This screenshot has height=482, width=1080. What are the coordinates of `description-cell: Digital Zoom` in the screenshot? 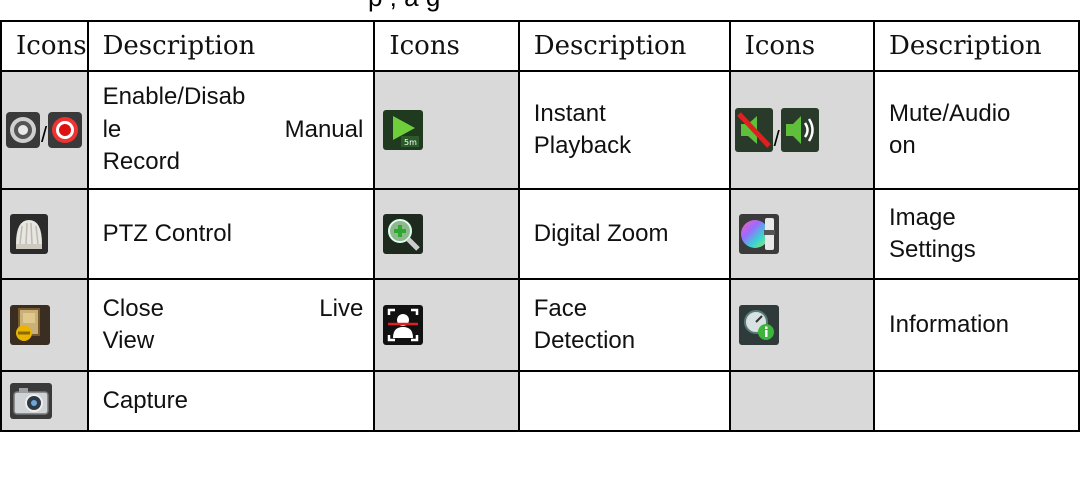 It's located at (624, 234).